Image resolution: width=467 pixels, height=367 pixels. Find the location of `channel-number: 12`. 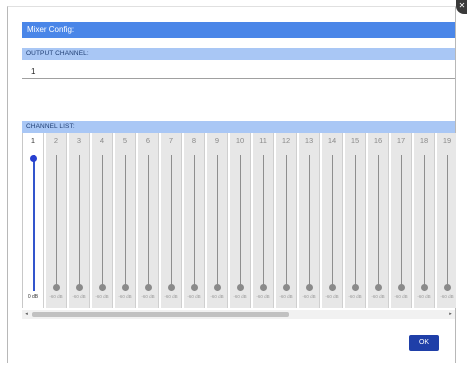

channel-number: 12 is located at coordinates (286, 140).